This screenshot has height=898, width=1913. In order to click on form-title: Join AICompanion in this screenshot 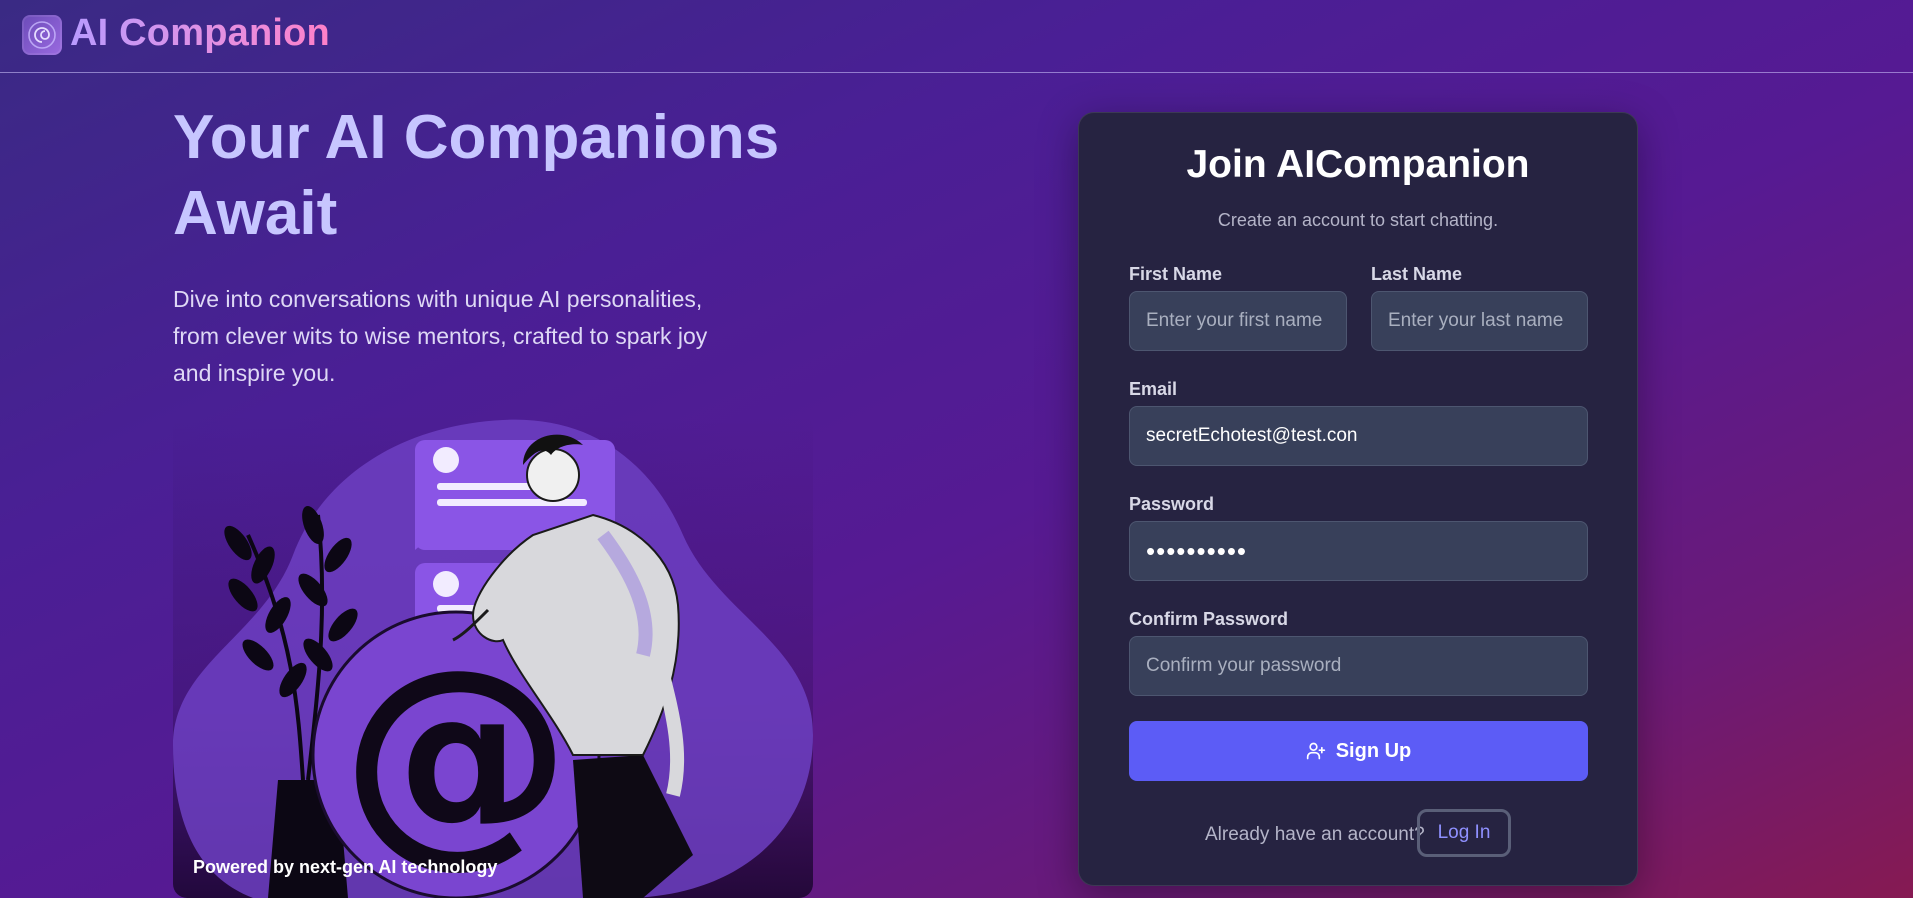, I will do `click(1358, 164)`.